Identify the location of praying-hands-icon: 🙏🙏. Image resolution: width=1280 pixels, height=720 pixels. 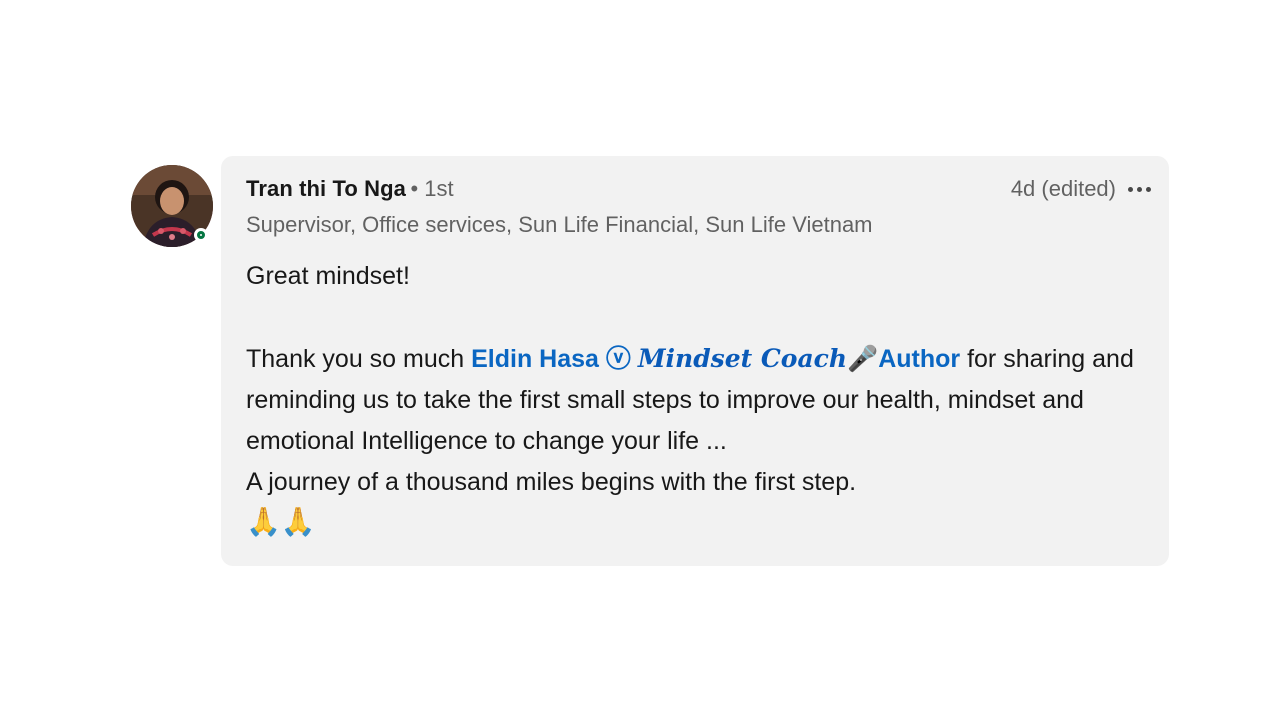
(281, 521).